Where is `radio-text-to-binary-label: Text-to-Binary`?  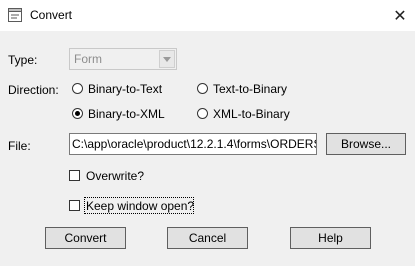 radio-text-to-binary-label: Text-to-Binary is located at coordinates (250, 89).